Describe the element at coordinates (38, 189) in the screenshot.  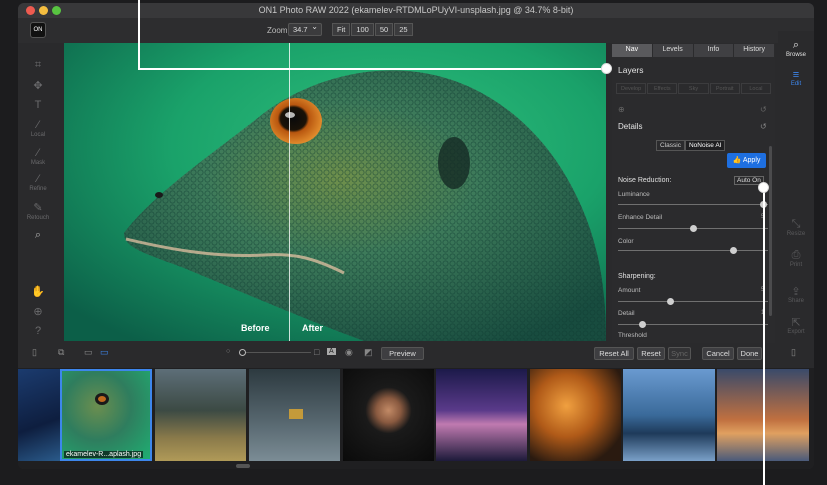
I see `refine-label: Refine` at that location.